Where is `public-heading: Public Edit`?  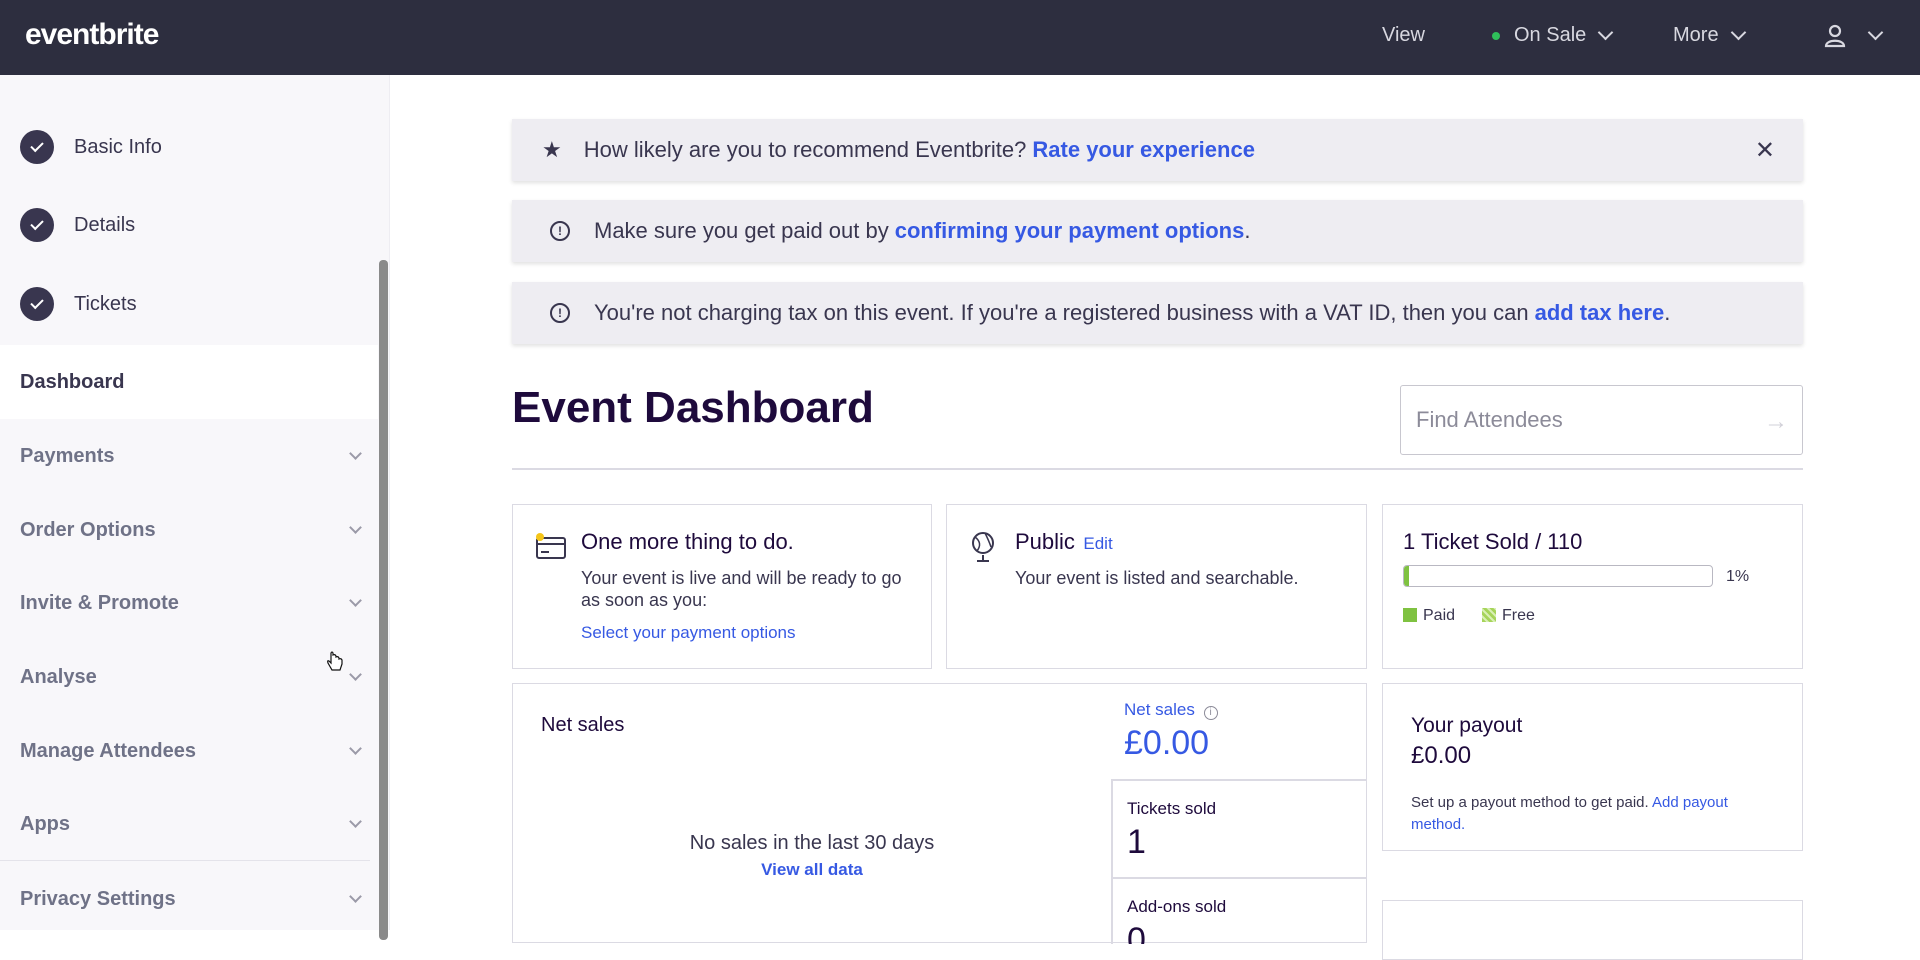 public-heading: Public Edit is located at coordinates (1064, 542).